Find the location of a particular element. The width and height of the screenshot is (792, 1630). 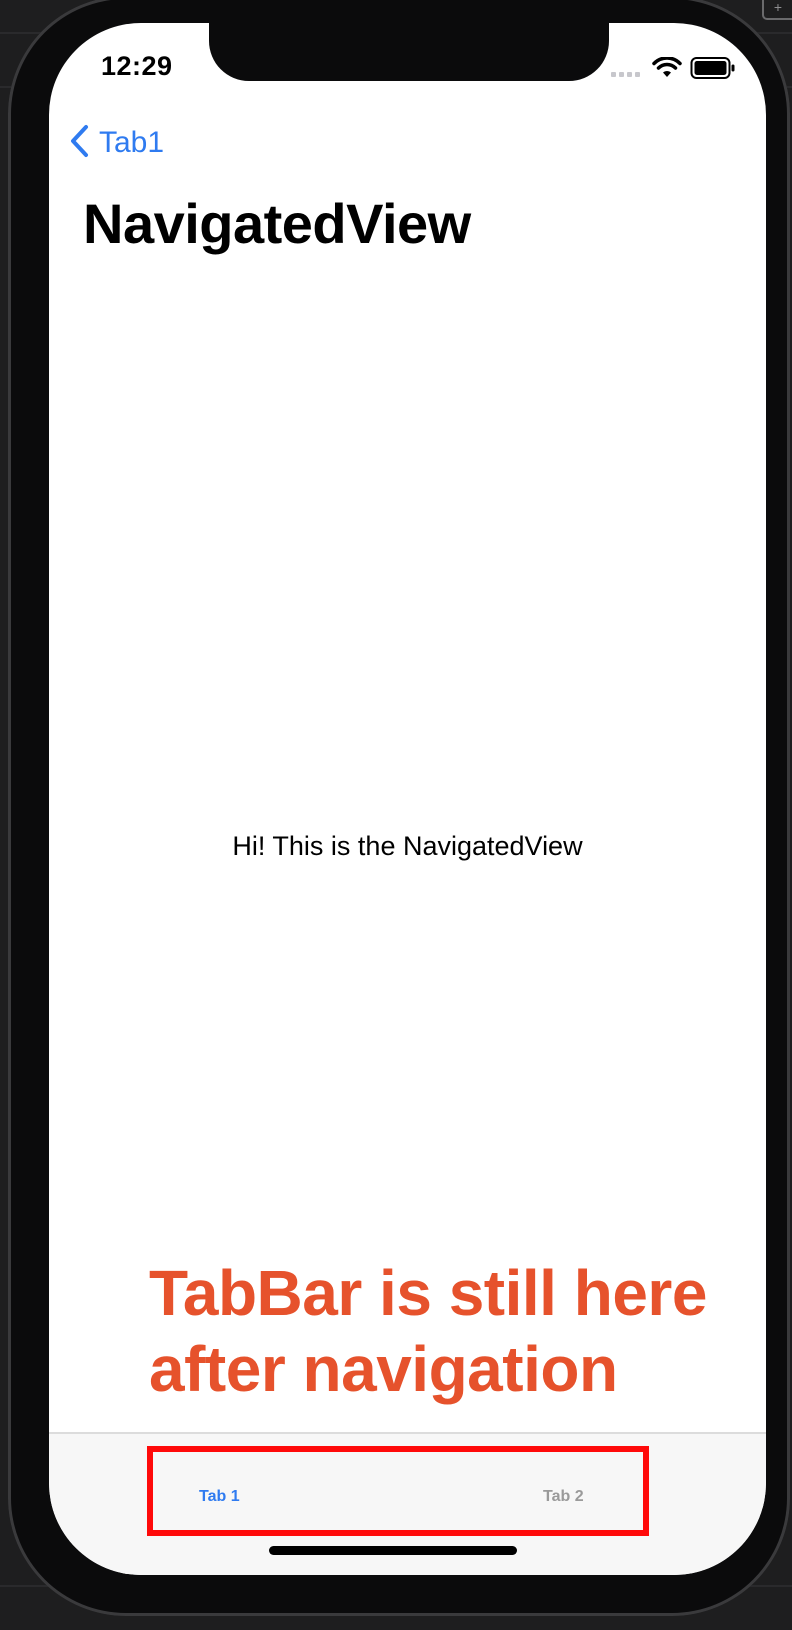

battery-icon is located at coordinates (713, 68).